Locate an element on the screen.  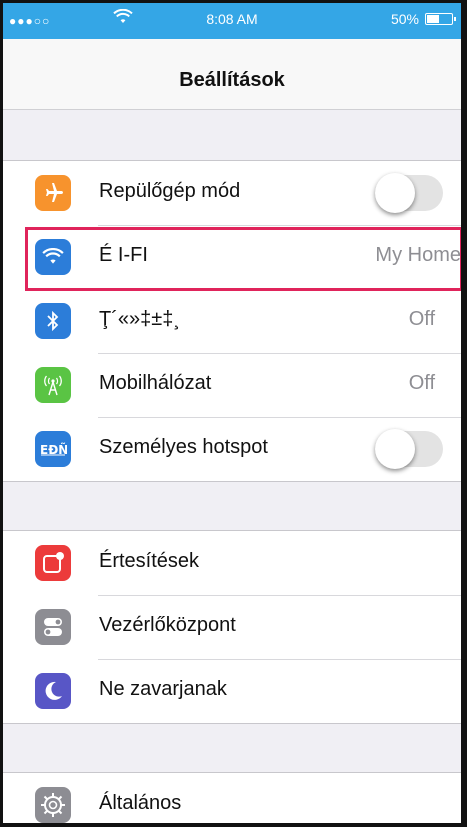
gear-icon is located at coordinates (53, 805).